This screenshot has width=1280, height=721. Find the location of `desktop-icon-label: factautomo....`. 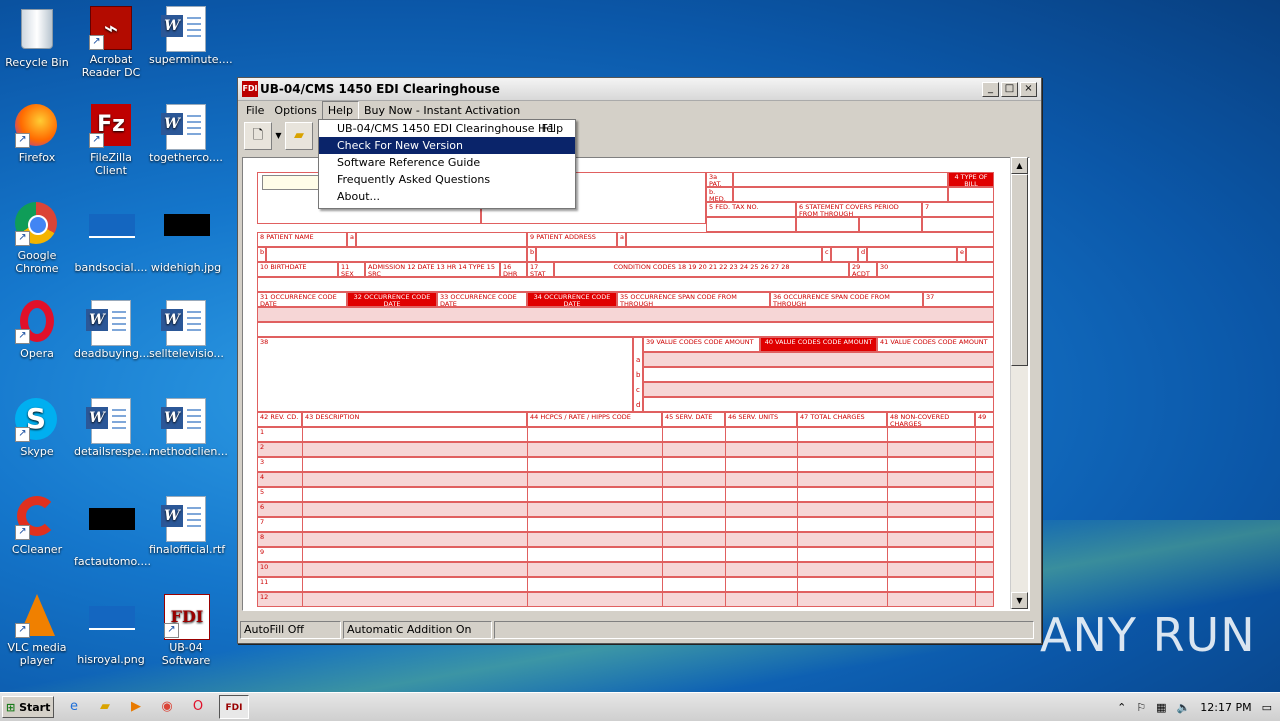

desktop-icon-label: factautomo.... is located at coordinates (112, 561).